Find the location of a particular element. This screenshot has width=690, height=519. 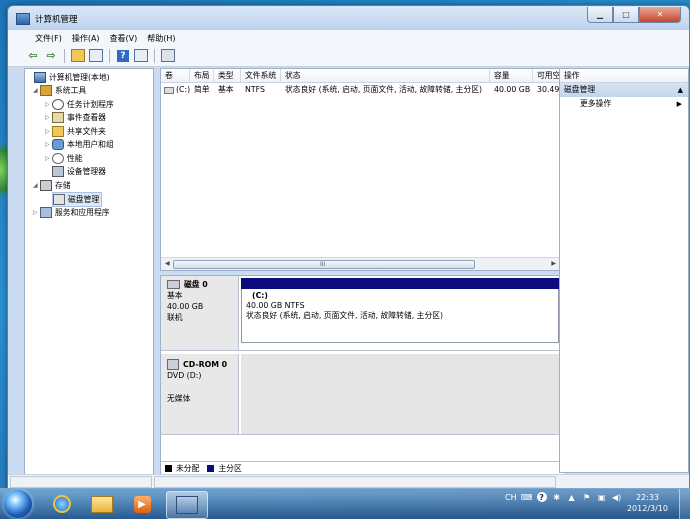

action-center-flag-icon: ⚑ is located at coordinates (587, 497).